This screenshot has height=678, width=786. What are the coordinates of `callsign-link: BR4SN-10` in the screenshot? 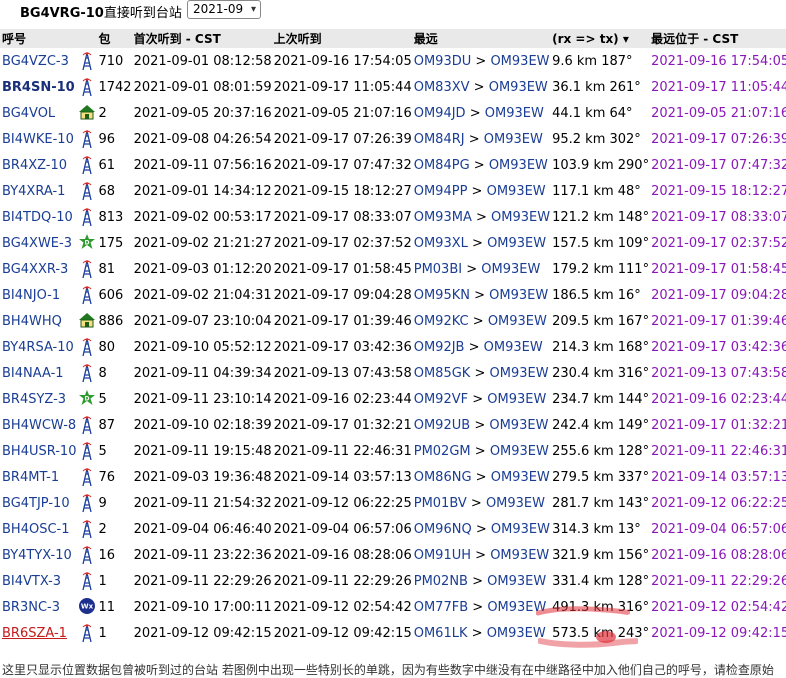 It's located at (38, 87).